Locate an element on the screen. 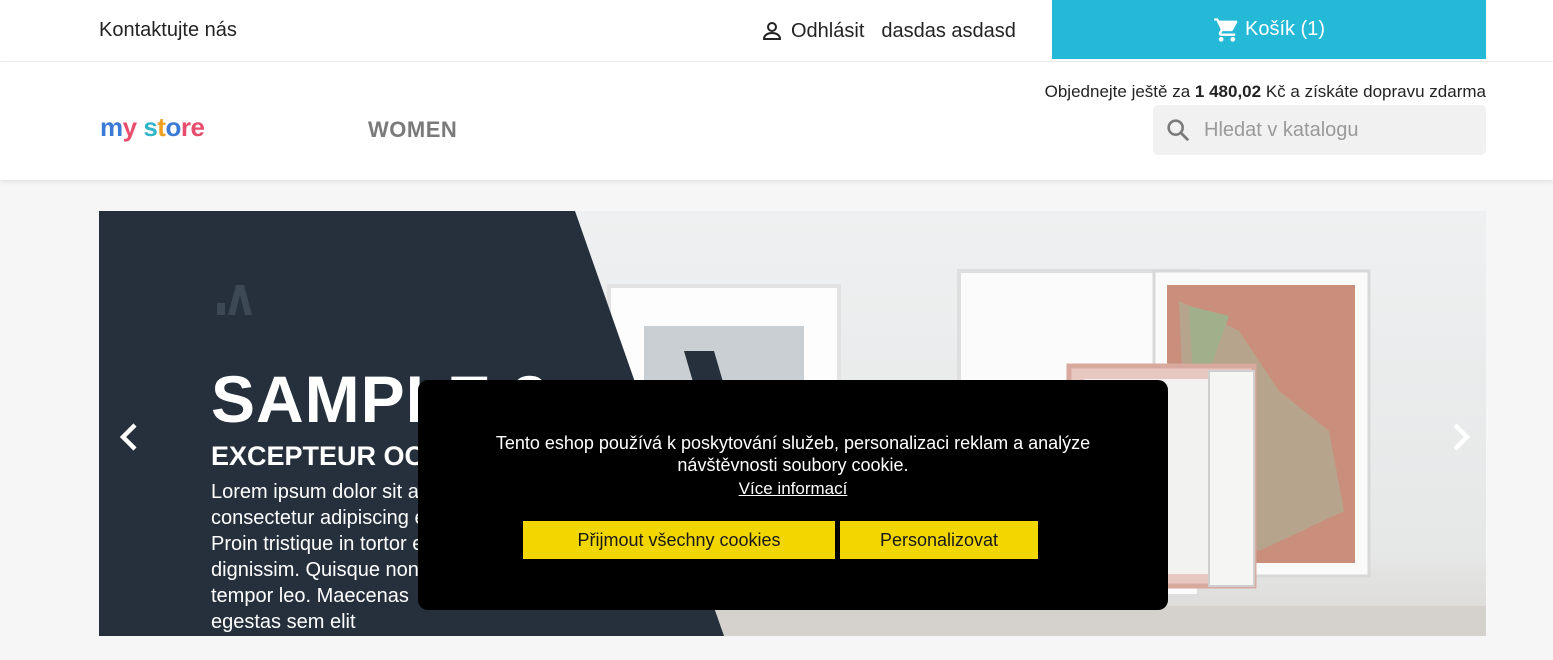 The width and height of the screenshot is (1553, 660). shipping-suffix: Kč a získáte dopravu zdarma is located at coordinates (1375, 91).